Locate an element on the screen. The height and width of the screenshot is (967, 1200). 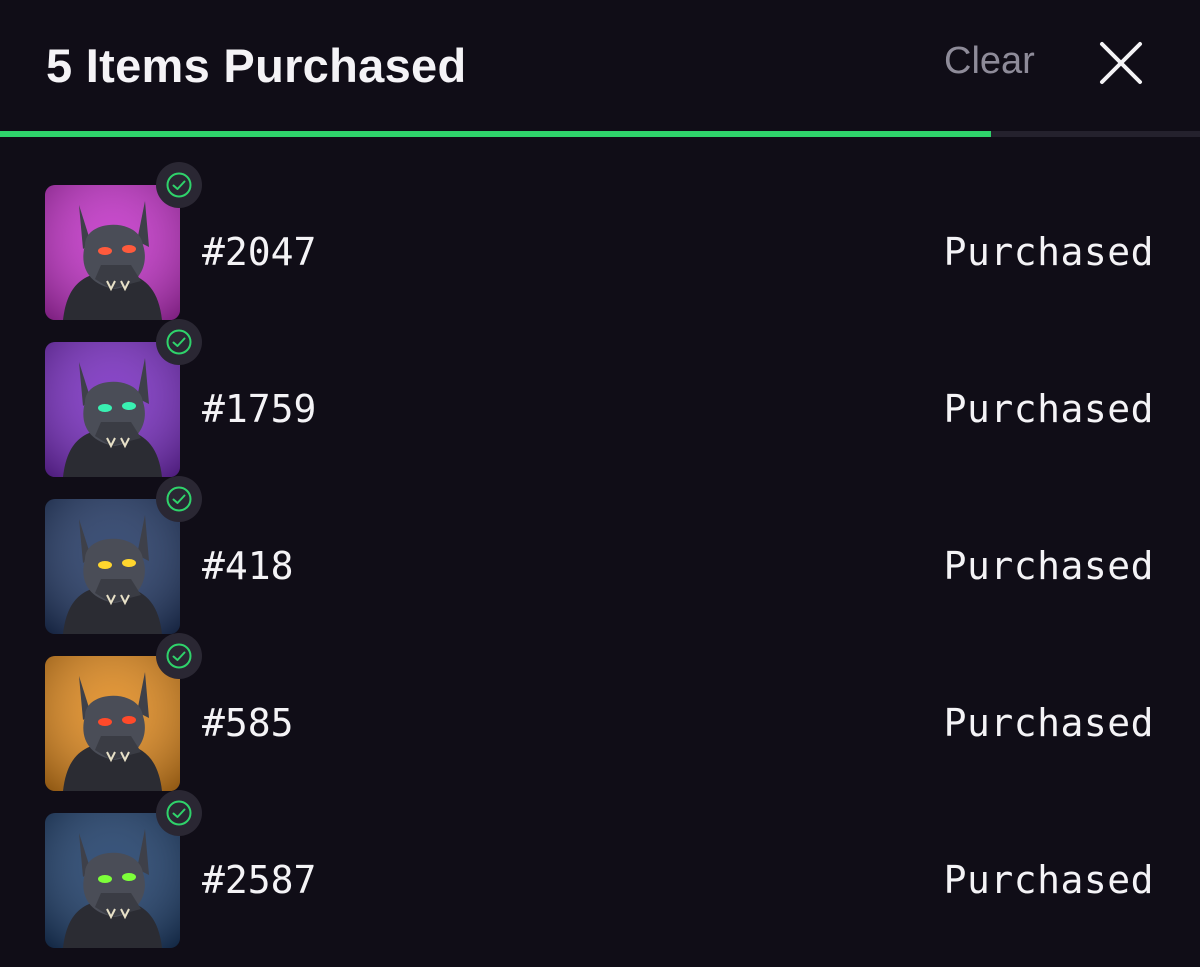
progress-bar is located at coordinates (600, 134).